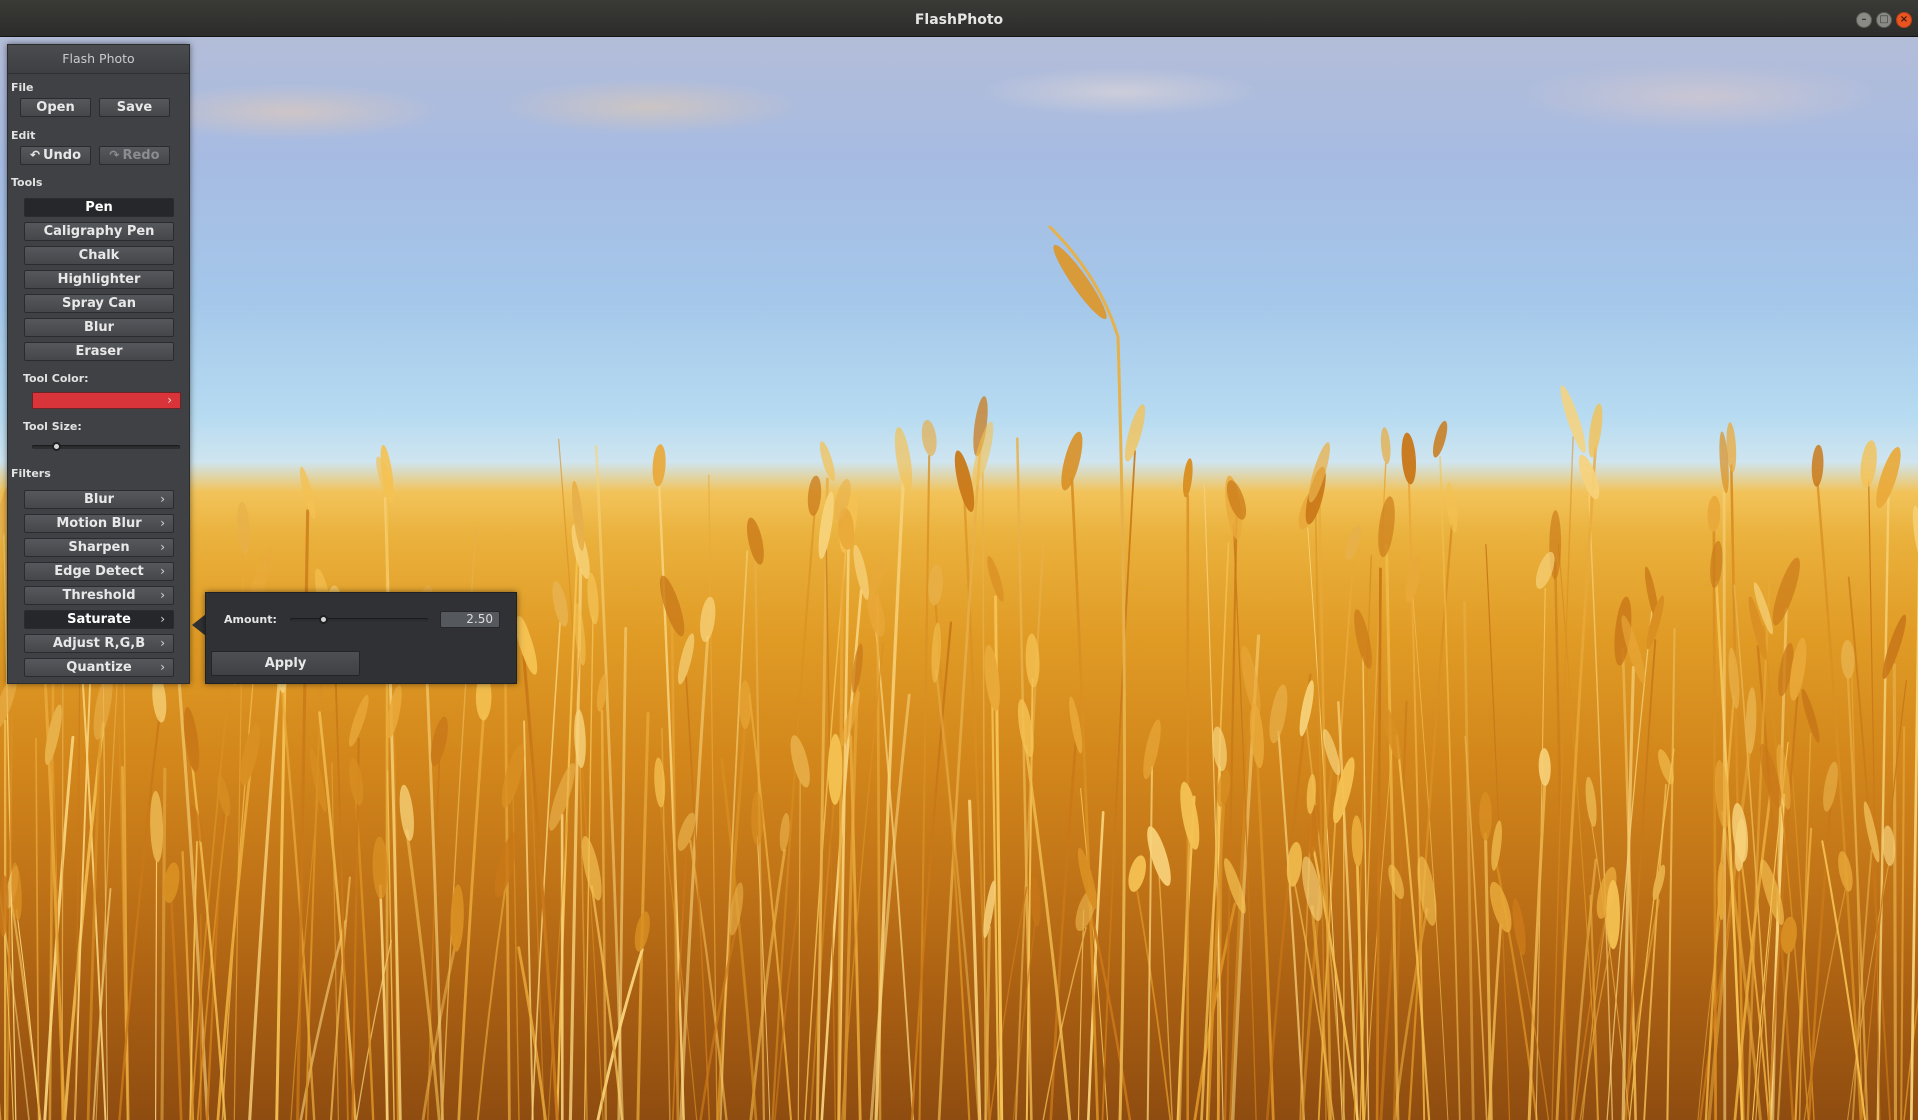 This screenshot has height=1120, width=1918. I want to click on filter-quantize-label: Quantize, so click(99, 667).